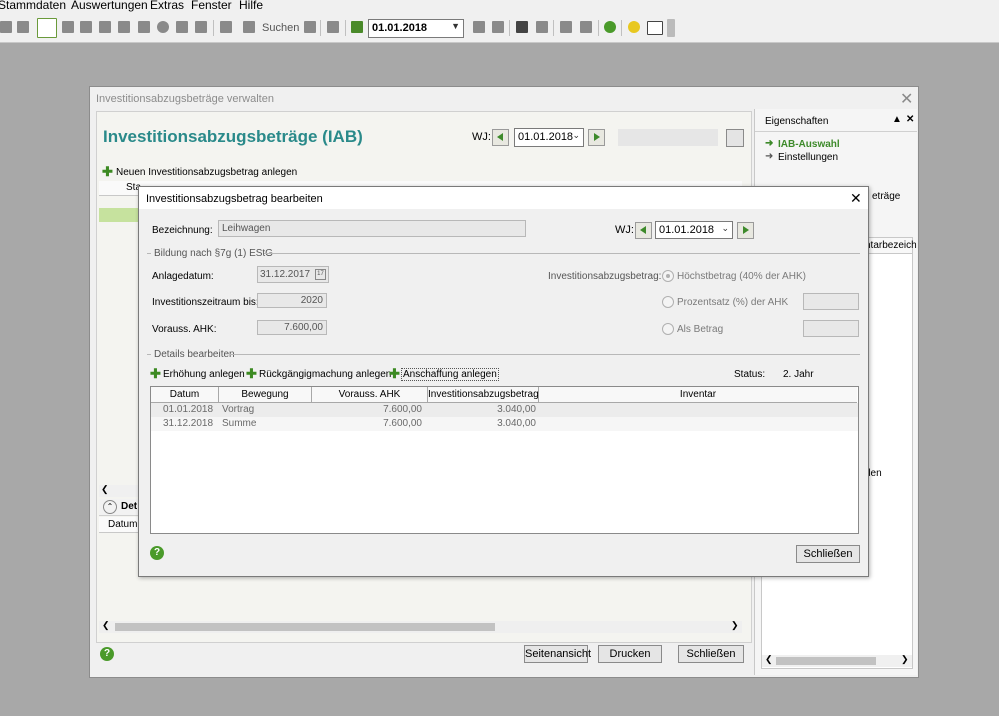  What do you see at coordinates (68, 27) in the screenshot?
I see `wrench-icon` at bounding box center [68, 27].